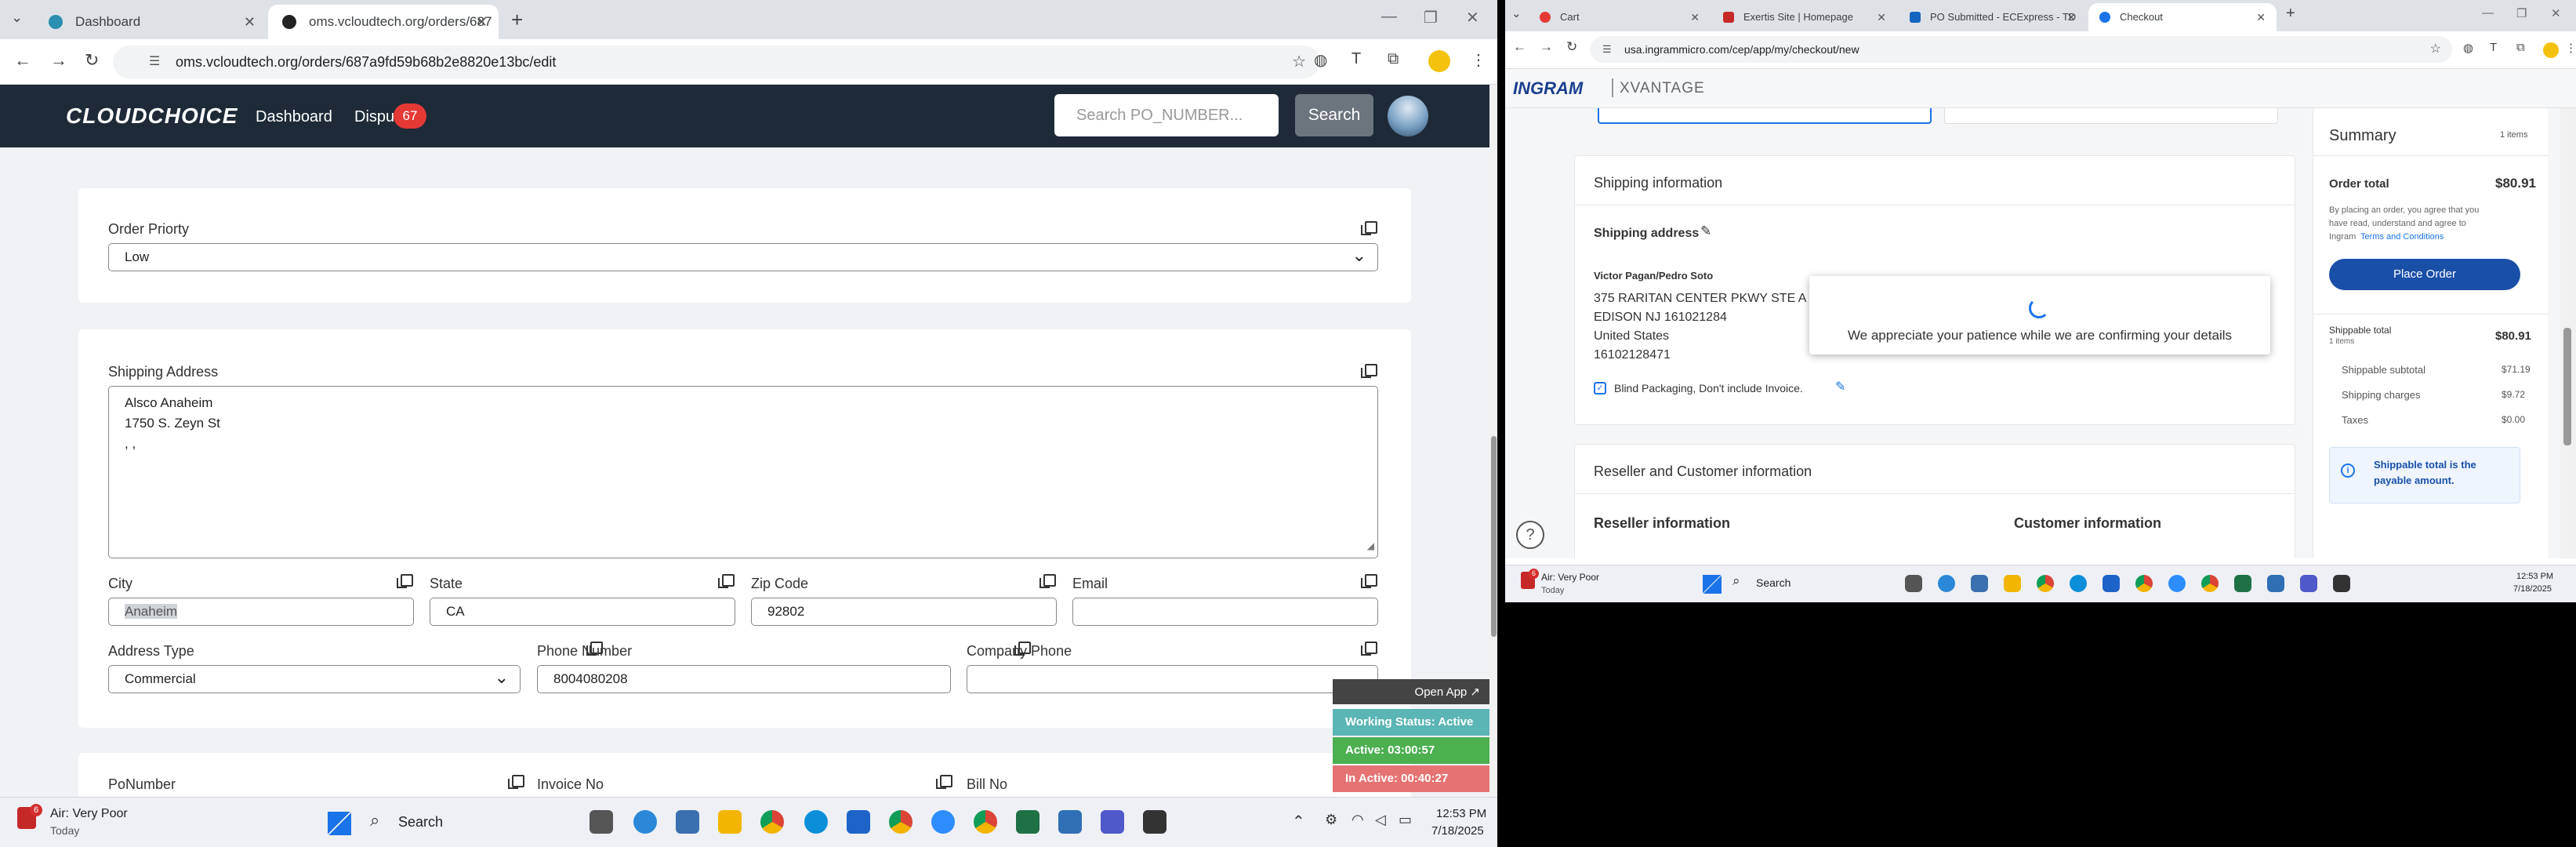 This screenshot has width=2576, height=847. I want to click on clock-time: 12:53 PM, so click(2535, 576).